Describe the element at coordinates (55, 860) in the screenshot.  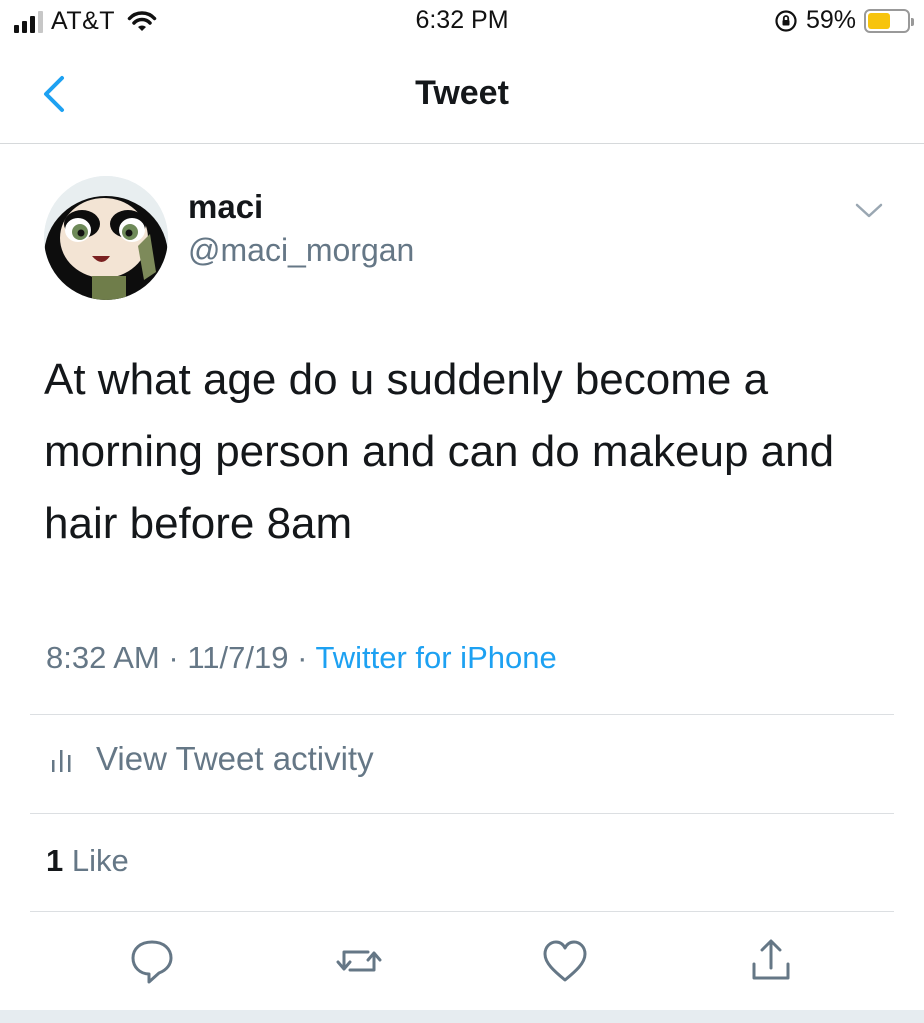
I see `likes-number: 1` at that location.